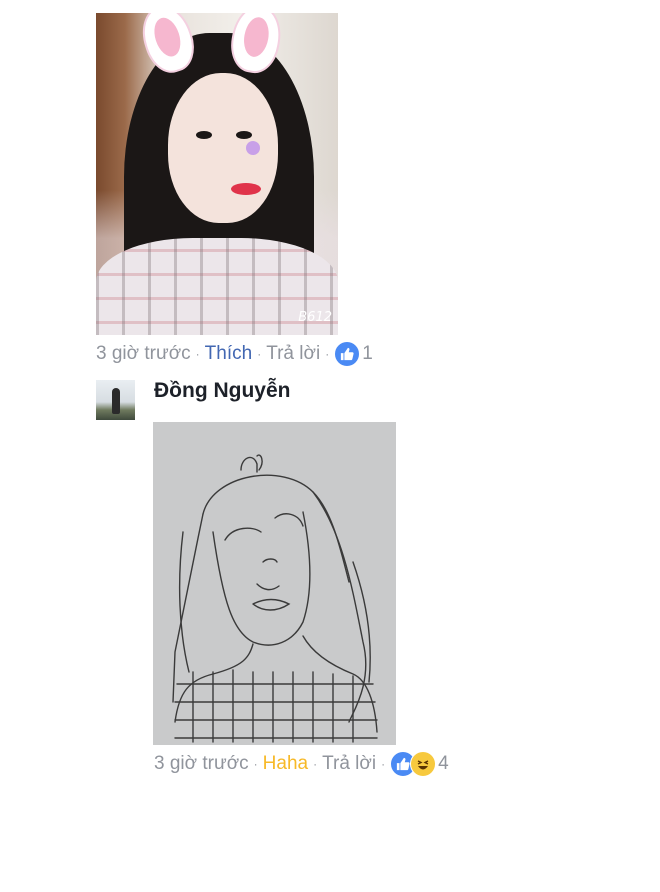 The height and width of the screenshot is (892, 660). I want to click on reaction-count: 4, so click(443, 764).